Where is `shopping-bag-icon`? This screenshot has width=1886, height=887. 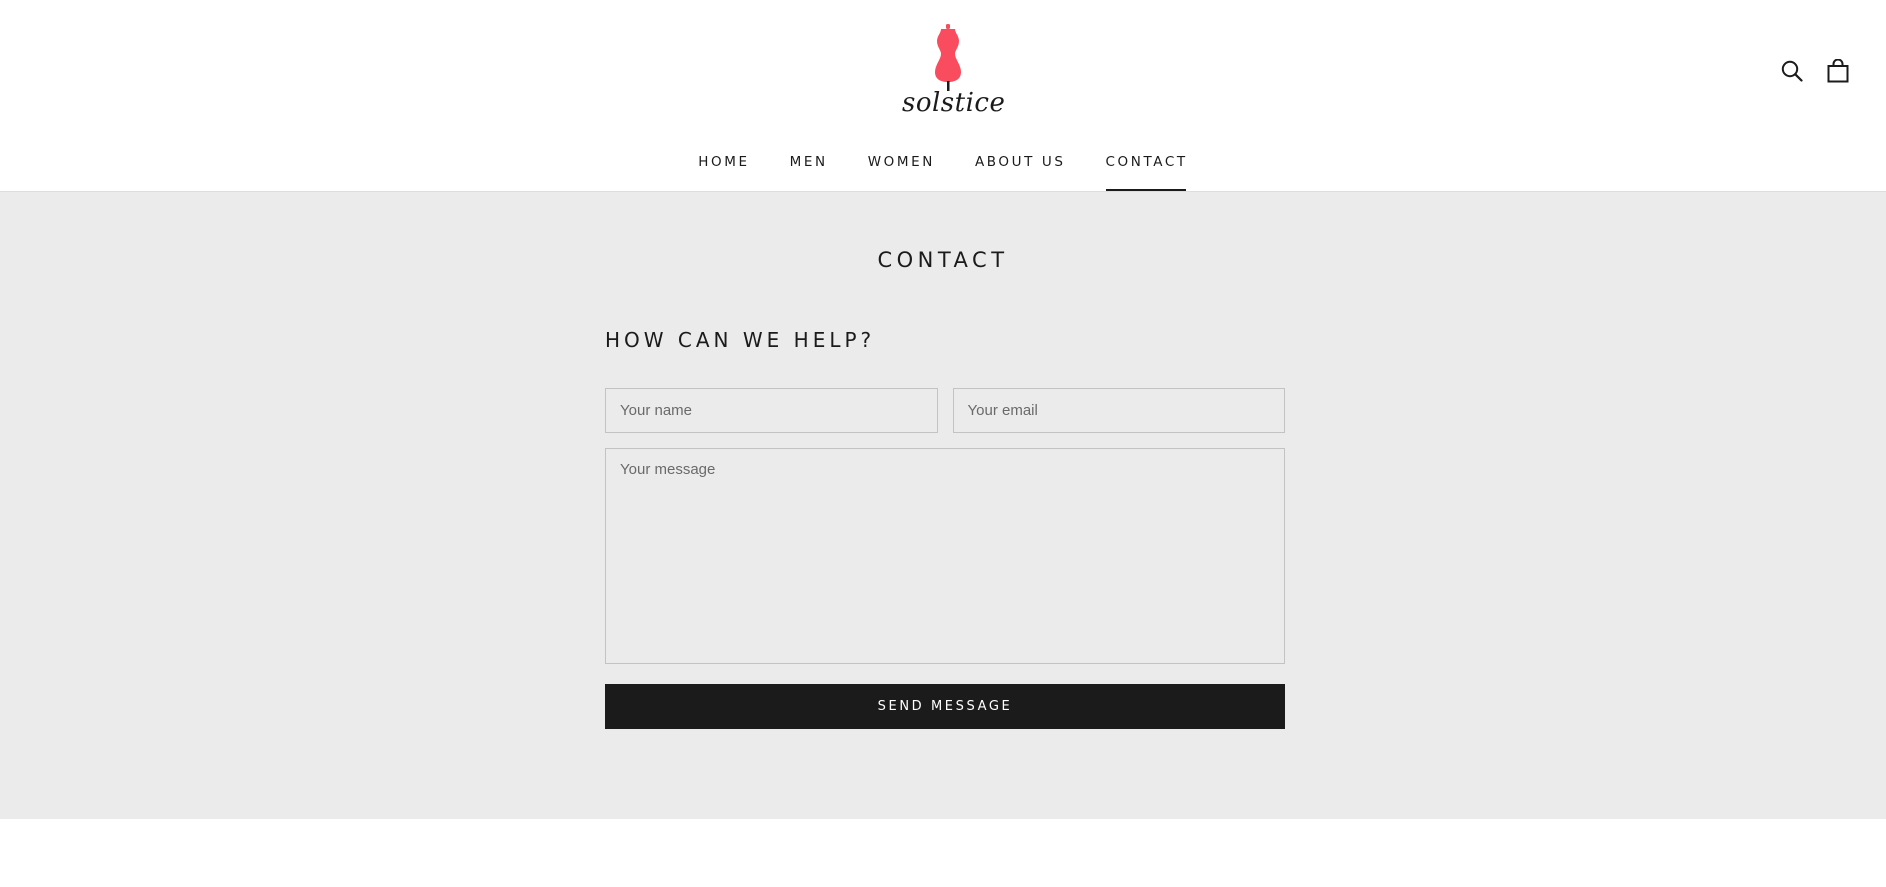 shopping-bag-icon is located at coordinates (1838, 71).